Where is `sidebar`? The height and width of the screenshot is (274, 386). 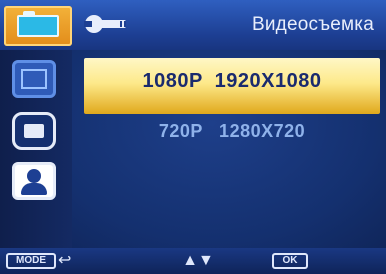 sidebar is located at coordinates (36, 149).